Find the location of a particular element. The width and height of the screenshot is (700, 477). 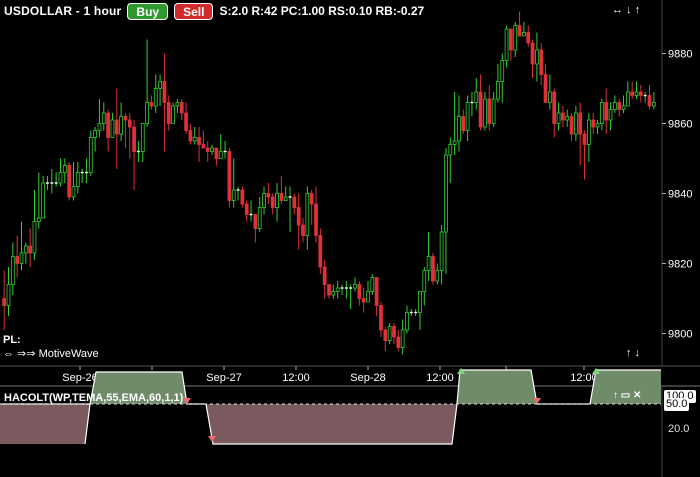

price-axis: 9880 9860 9840 9820 9800 is located at coordinates (677, 195).